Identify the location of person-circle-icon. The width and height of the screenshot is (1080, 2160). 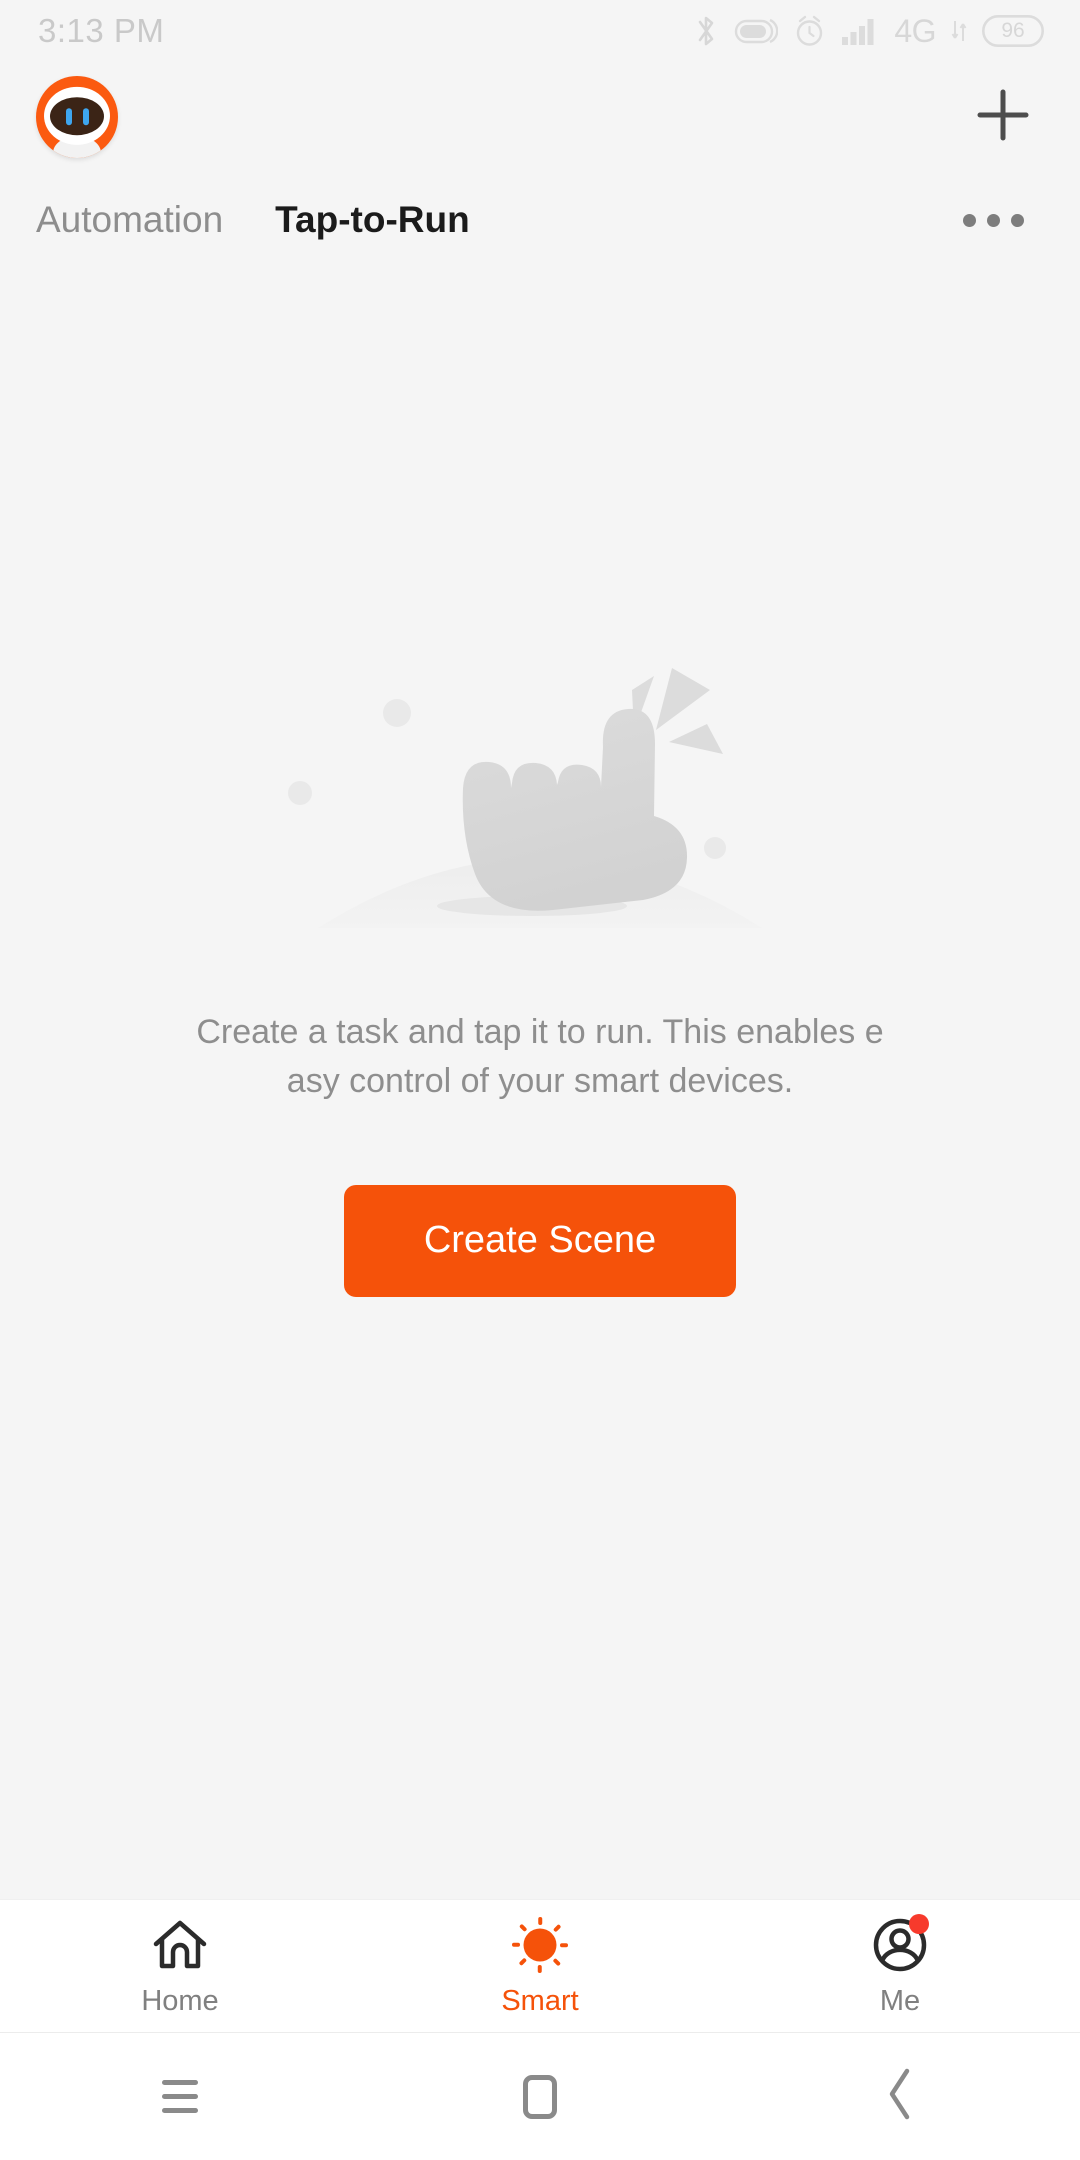
(900, 1945).